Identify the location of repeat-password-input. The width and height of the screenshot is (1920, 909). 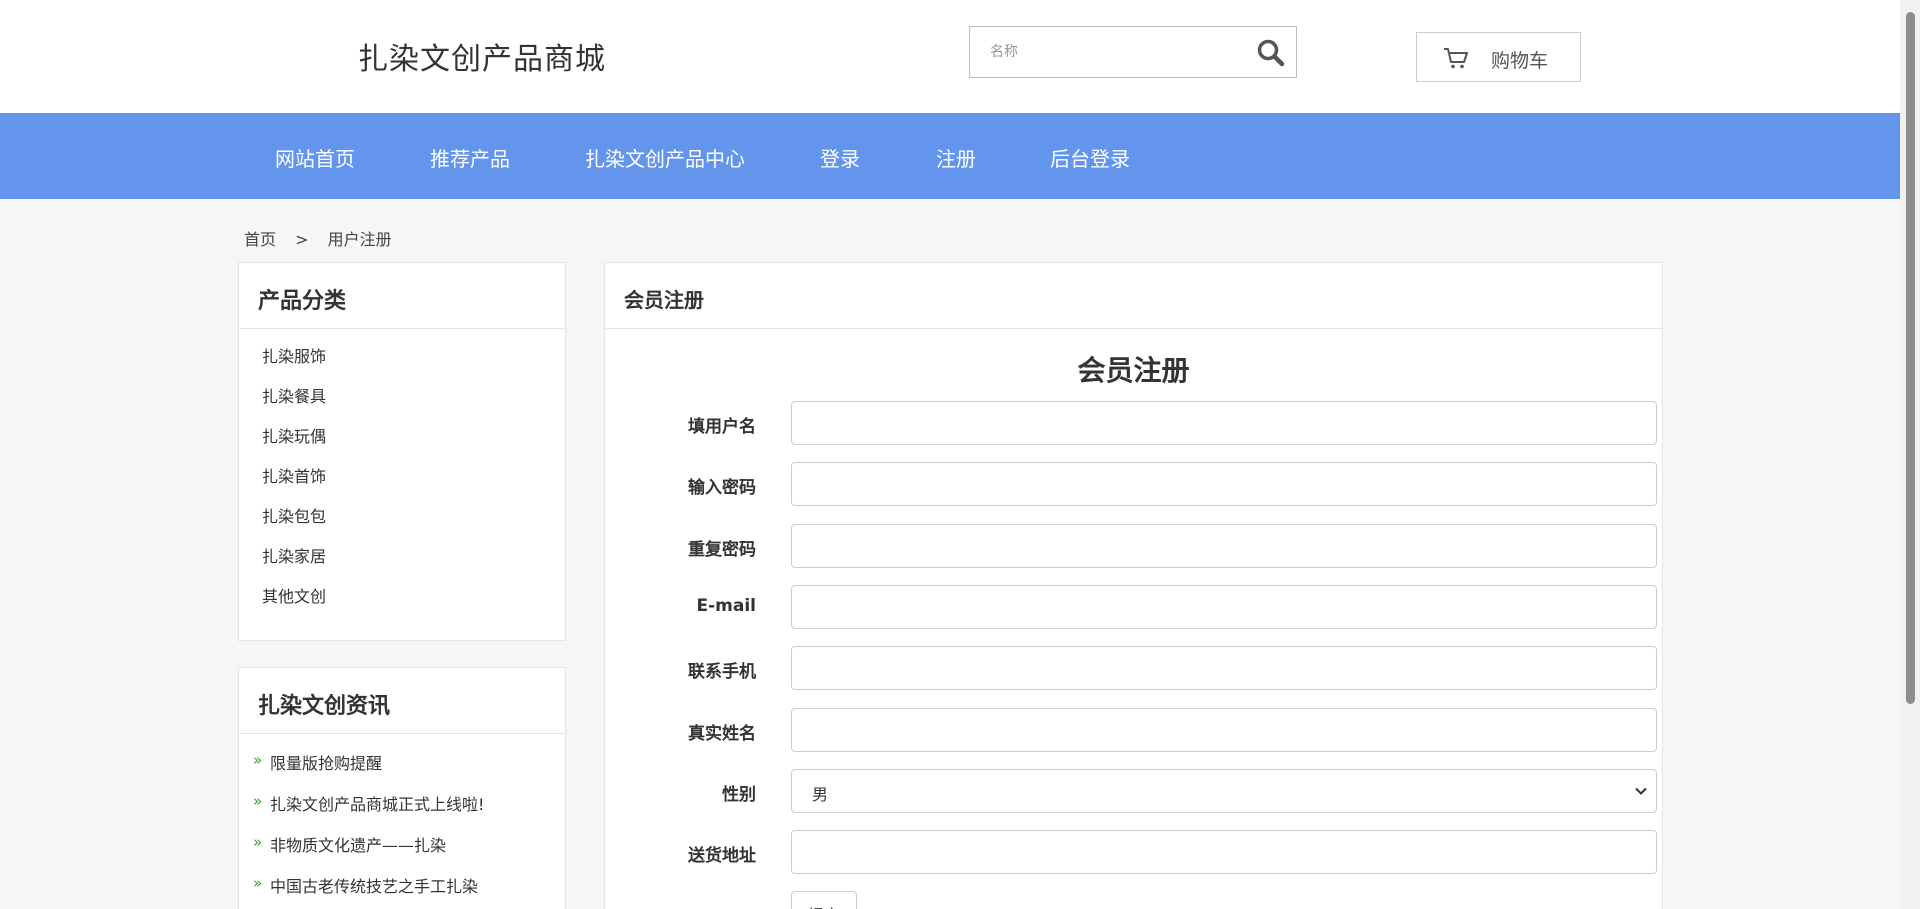
(1224, 546).